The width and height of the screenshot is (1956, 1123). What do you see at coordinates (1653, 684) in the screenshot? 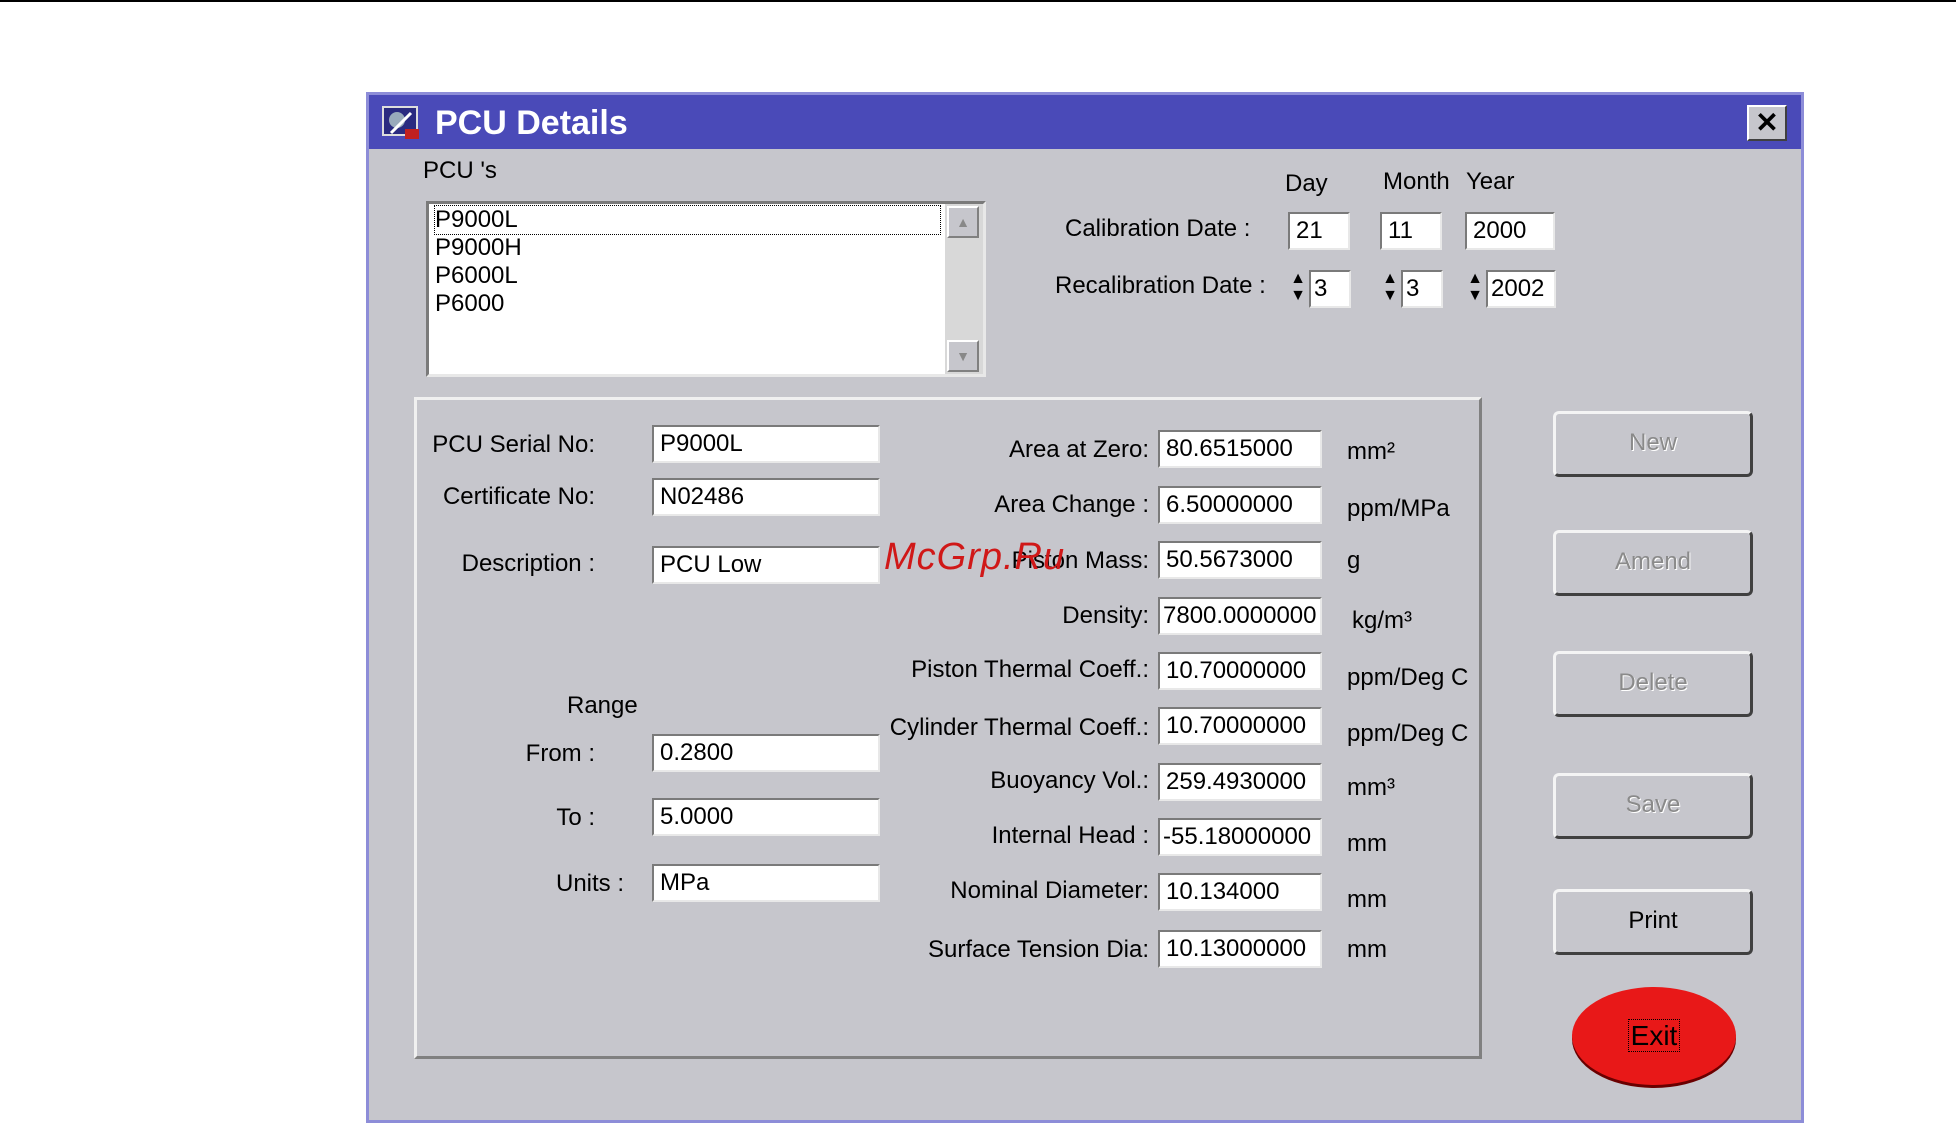
I see `delete-button: Delete` at bounding box center [1653, 684].